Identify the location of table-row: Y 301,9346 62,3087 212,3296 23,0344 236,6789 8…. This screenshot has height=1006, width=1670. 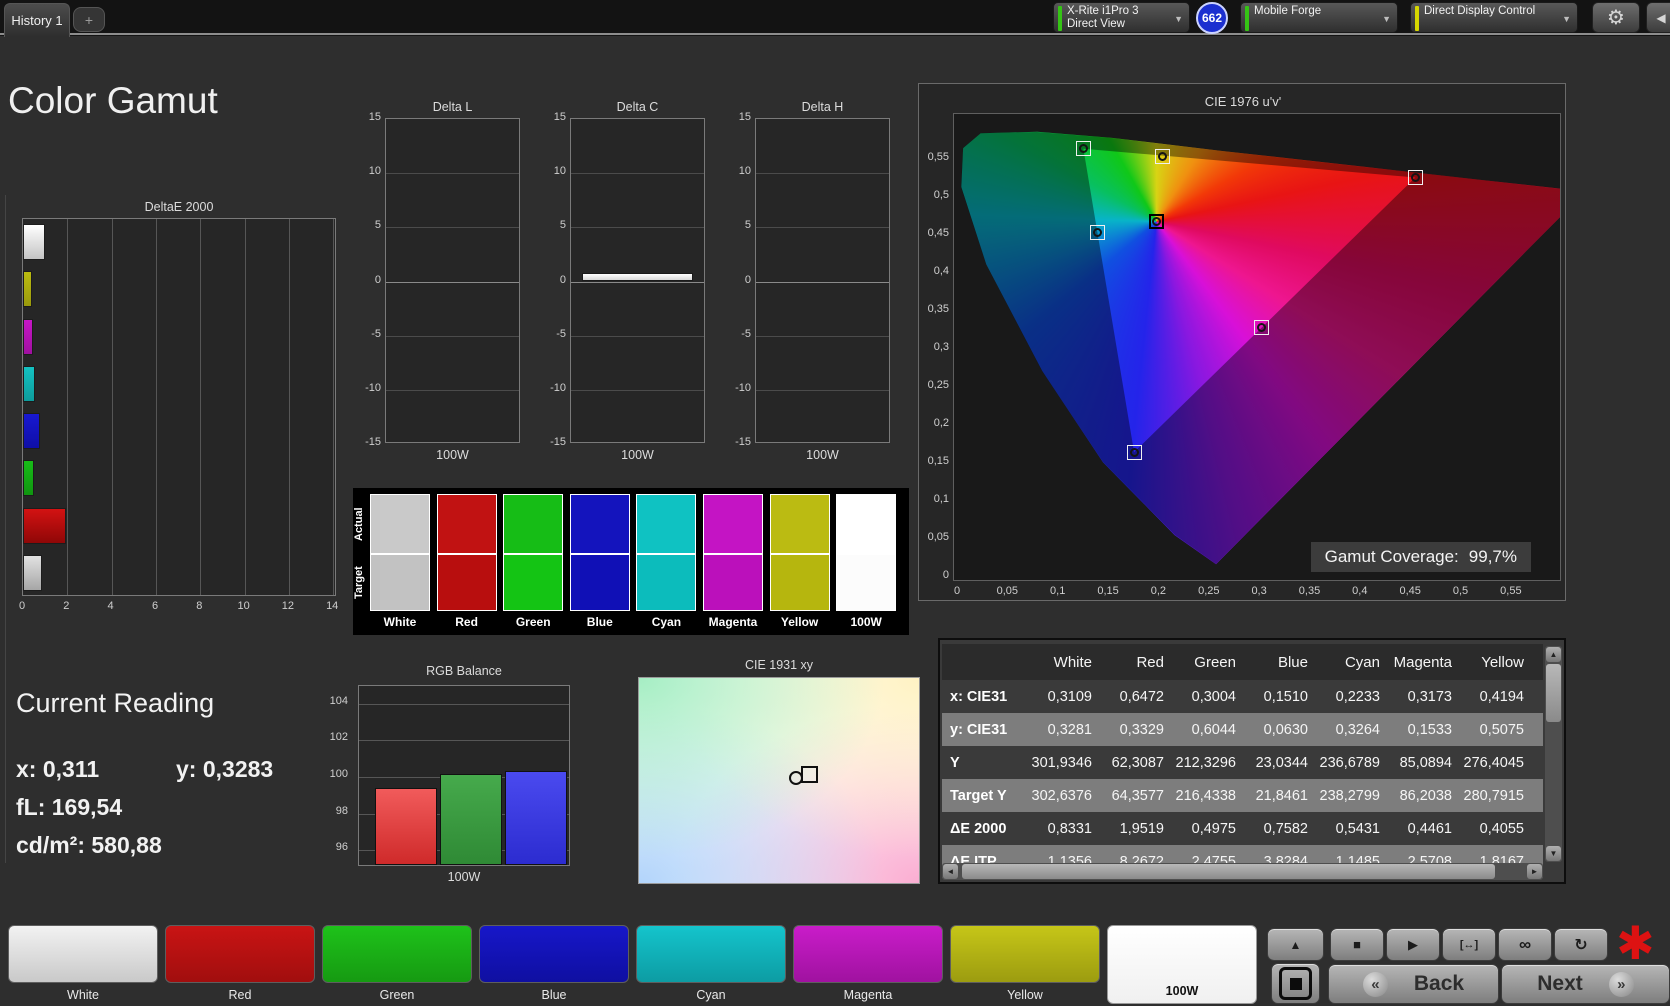
(1242, 762).